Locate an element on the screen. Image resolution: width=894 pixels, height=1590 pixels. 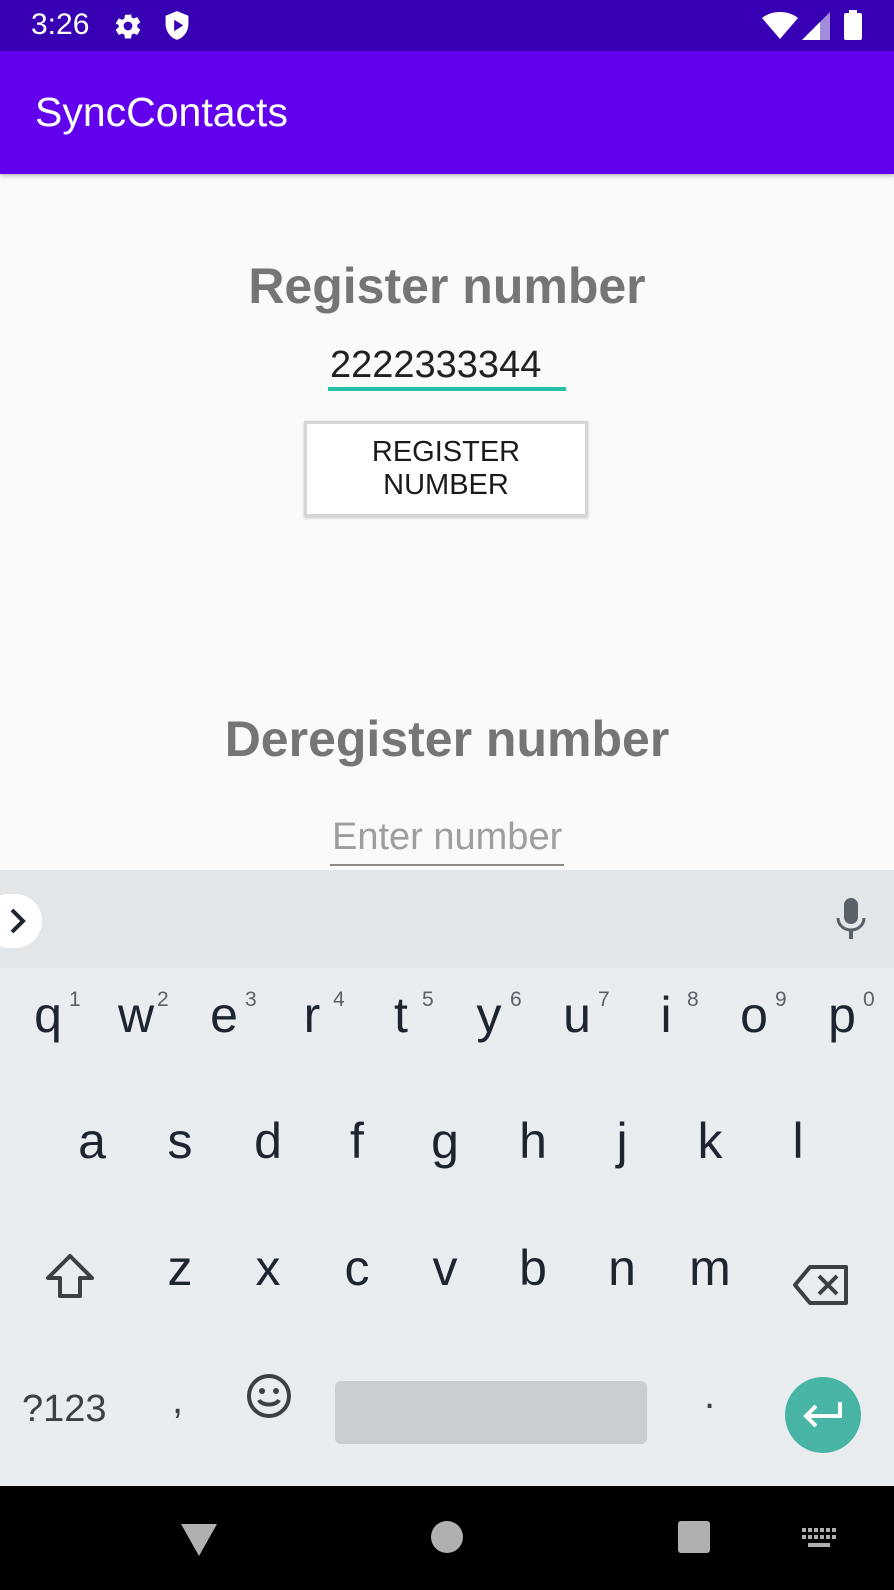
key-hint-6: 6 is located at coordinates (516, 999).